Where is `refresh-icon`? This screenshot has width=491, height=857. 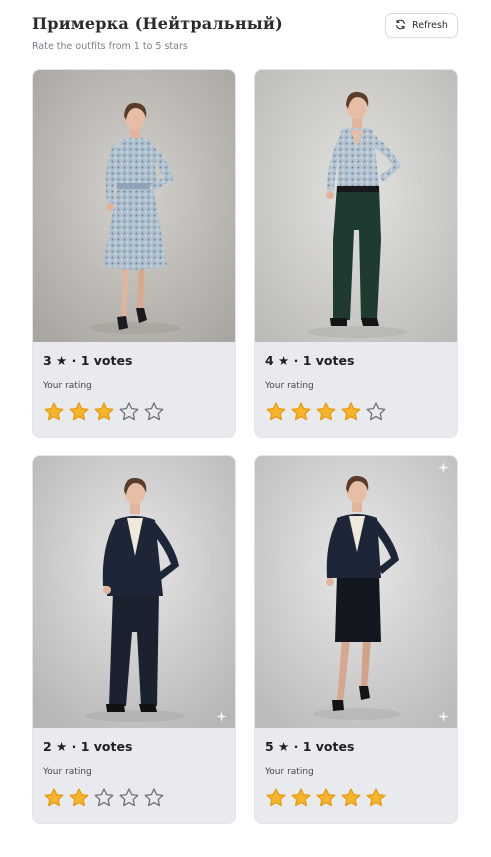 refresh-icon is located at coordinates (400, 26).